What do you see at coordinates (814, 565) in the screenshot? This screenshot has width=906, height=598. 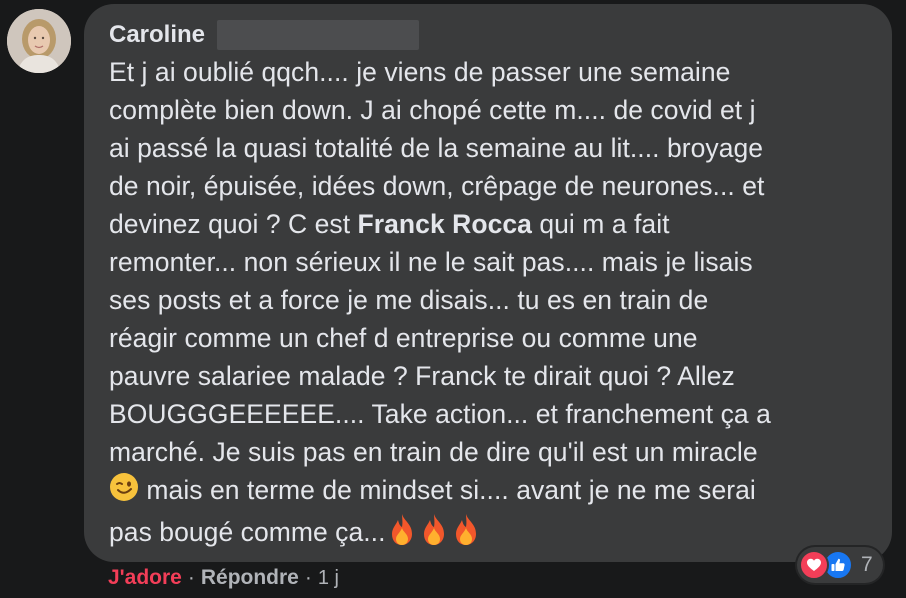 I see `love-icon` at bounding box center [814, 565].